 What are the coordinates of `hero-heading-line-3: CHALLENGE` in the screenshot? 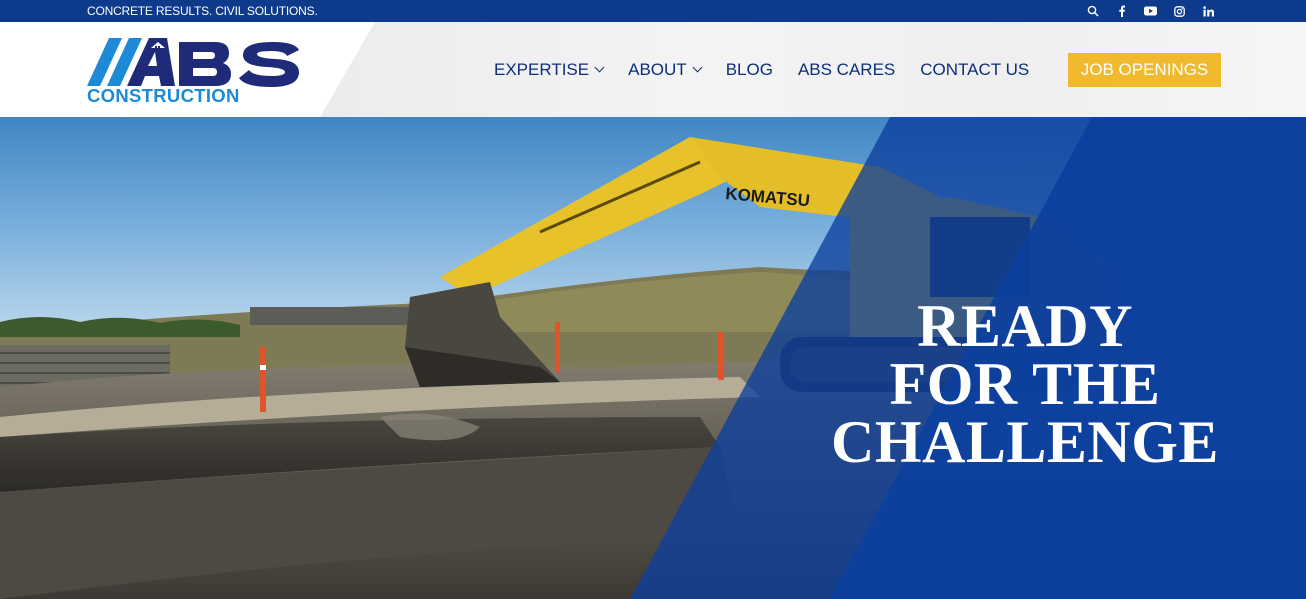 It's located at (1025, 442).